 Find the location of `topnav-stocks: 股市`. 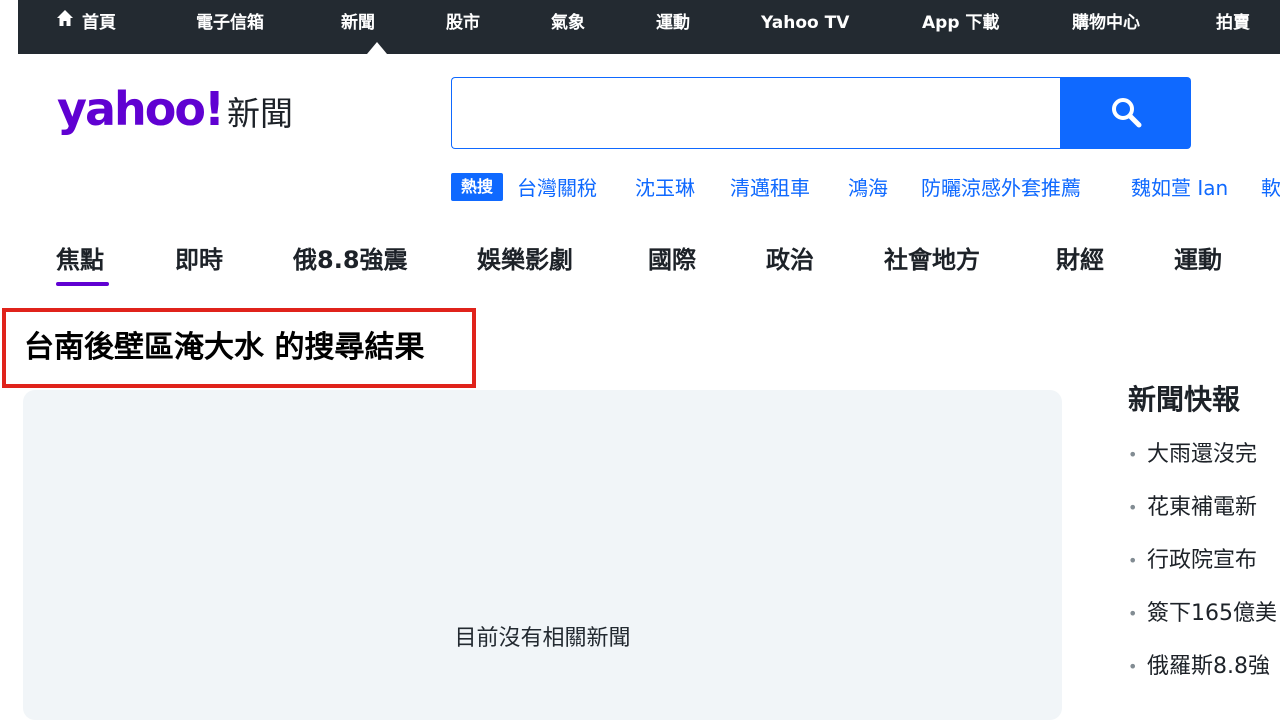

topnav-stocks: 股市 is located at coordinates (463, 23).